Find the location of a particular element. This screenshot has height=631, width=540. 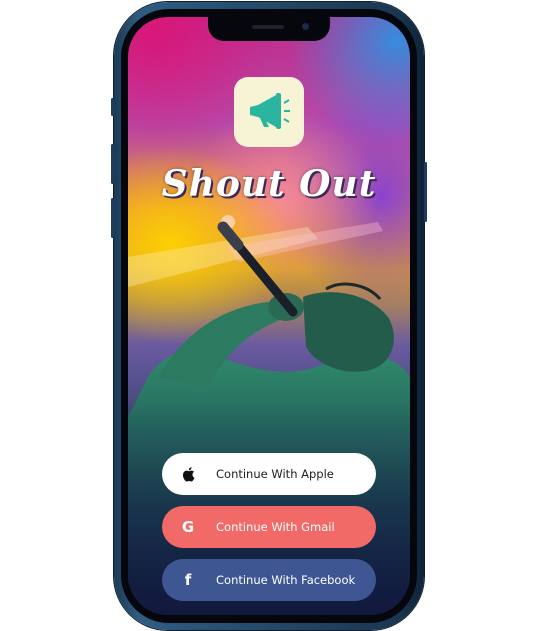

megaphone-icon is located at coordinates (270, 111).